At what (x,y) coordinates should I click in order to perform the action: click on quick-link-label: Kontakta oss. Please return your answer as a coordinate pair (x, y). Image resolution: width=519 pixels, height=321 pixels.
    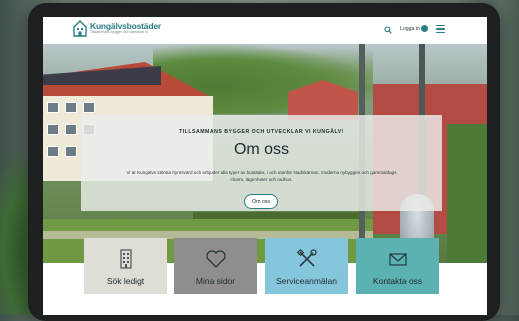
    Looking at the image, I should click on (397, 281).